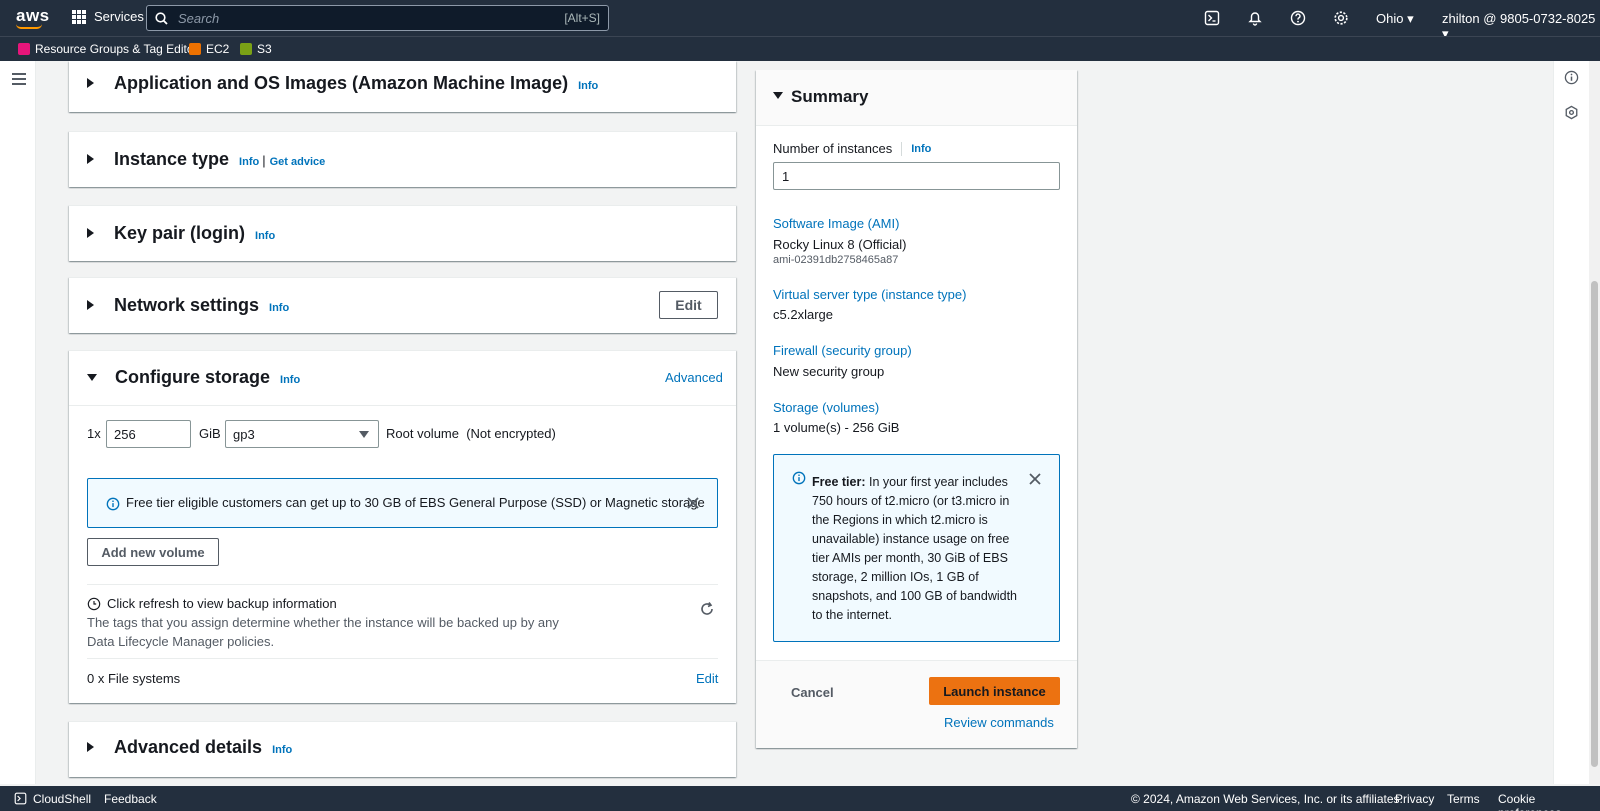  I want to click on storage-header: Configure storage Info, so click(193, 377).